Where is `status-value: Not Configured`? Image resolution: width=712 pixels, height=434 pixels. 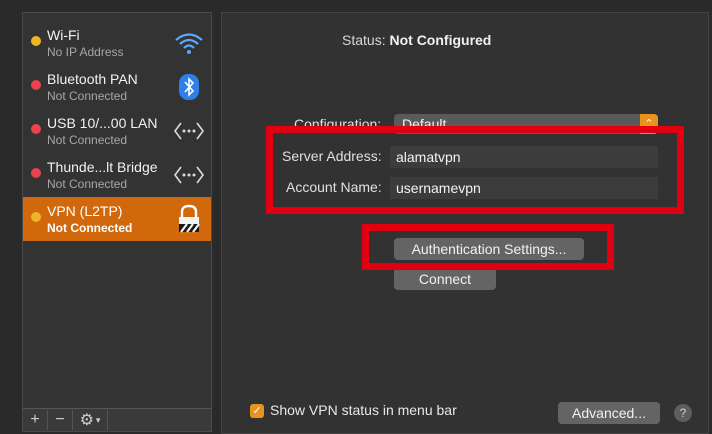 status-value: Not Configured is located at coordinates (440, 40).